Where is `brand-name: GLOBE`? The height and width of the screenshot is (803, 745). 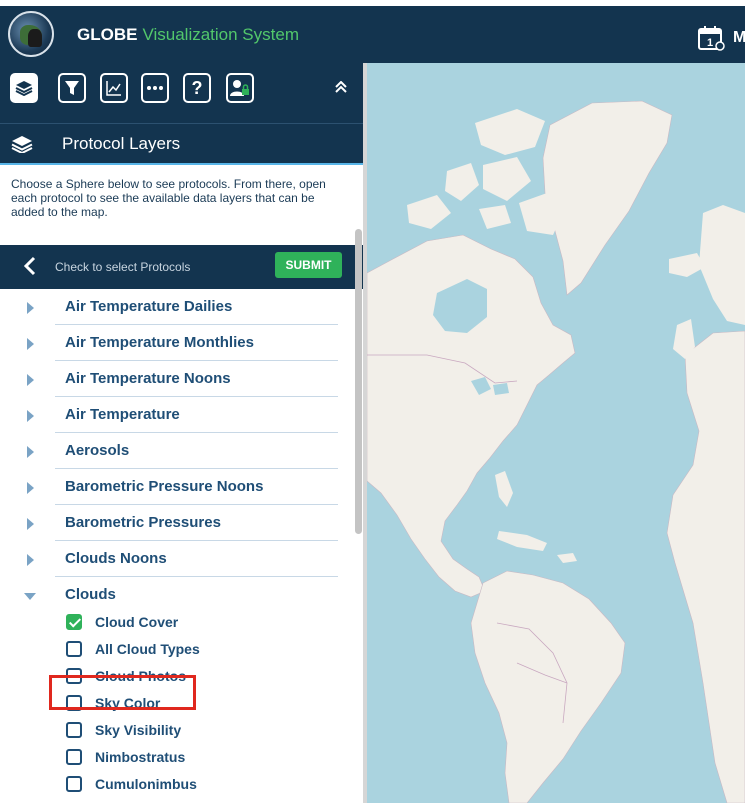
brand-name: GLOBE is located at coordinates (107, 34).